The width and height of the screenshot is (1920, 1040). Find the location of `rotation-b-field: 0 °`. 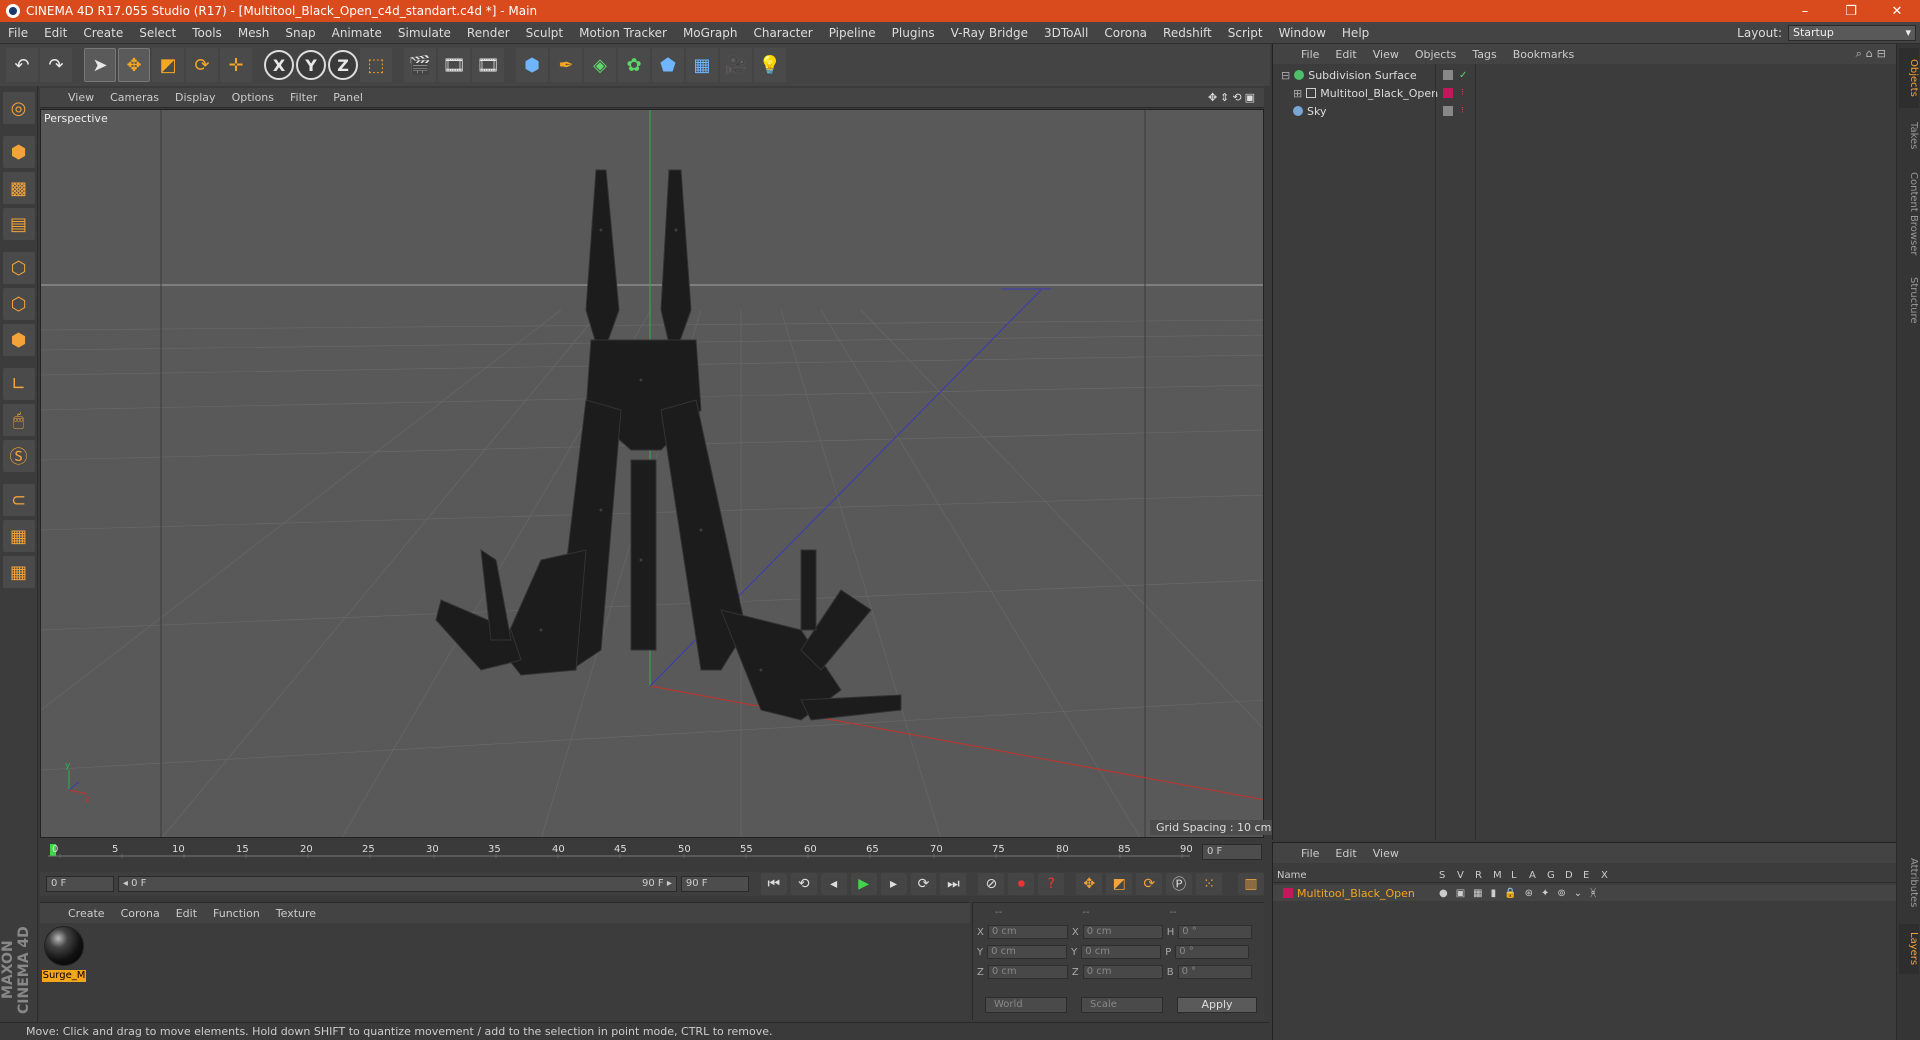

rotation-b-field: 0 ° is located at coordinates (1214, 972).